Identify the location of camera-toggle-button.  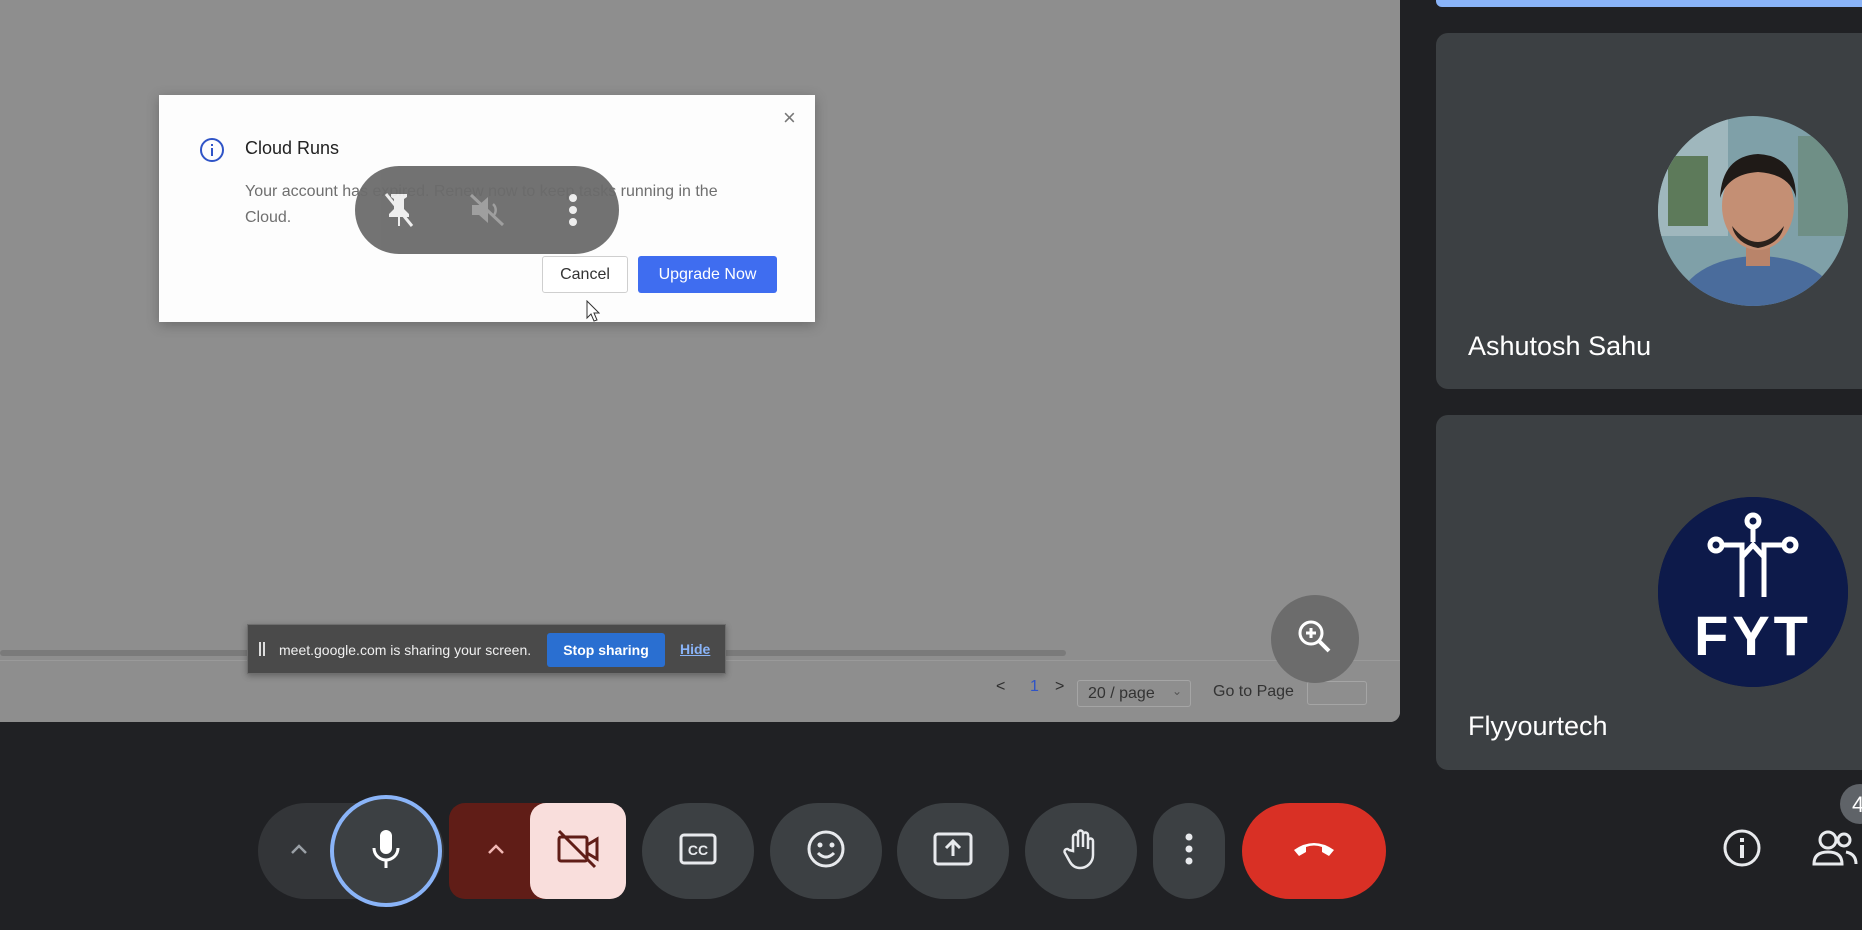
(578, 851).